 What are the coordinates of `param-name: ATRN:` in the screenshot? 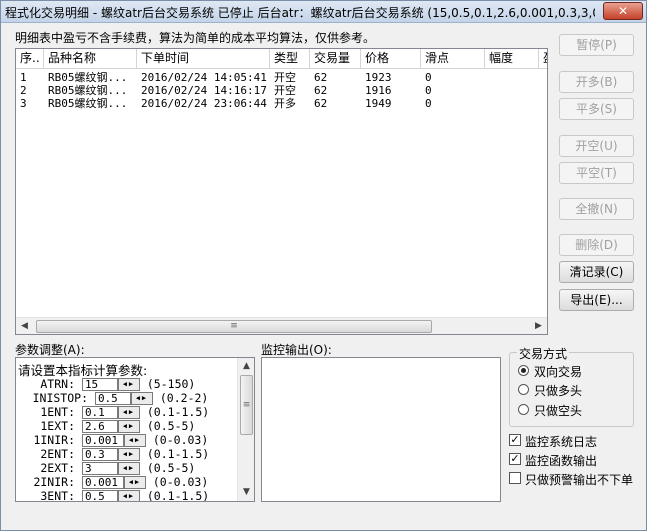 It's located at (57, 384).